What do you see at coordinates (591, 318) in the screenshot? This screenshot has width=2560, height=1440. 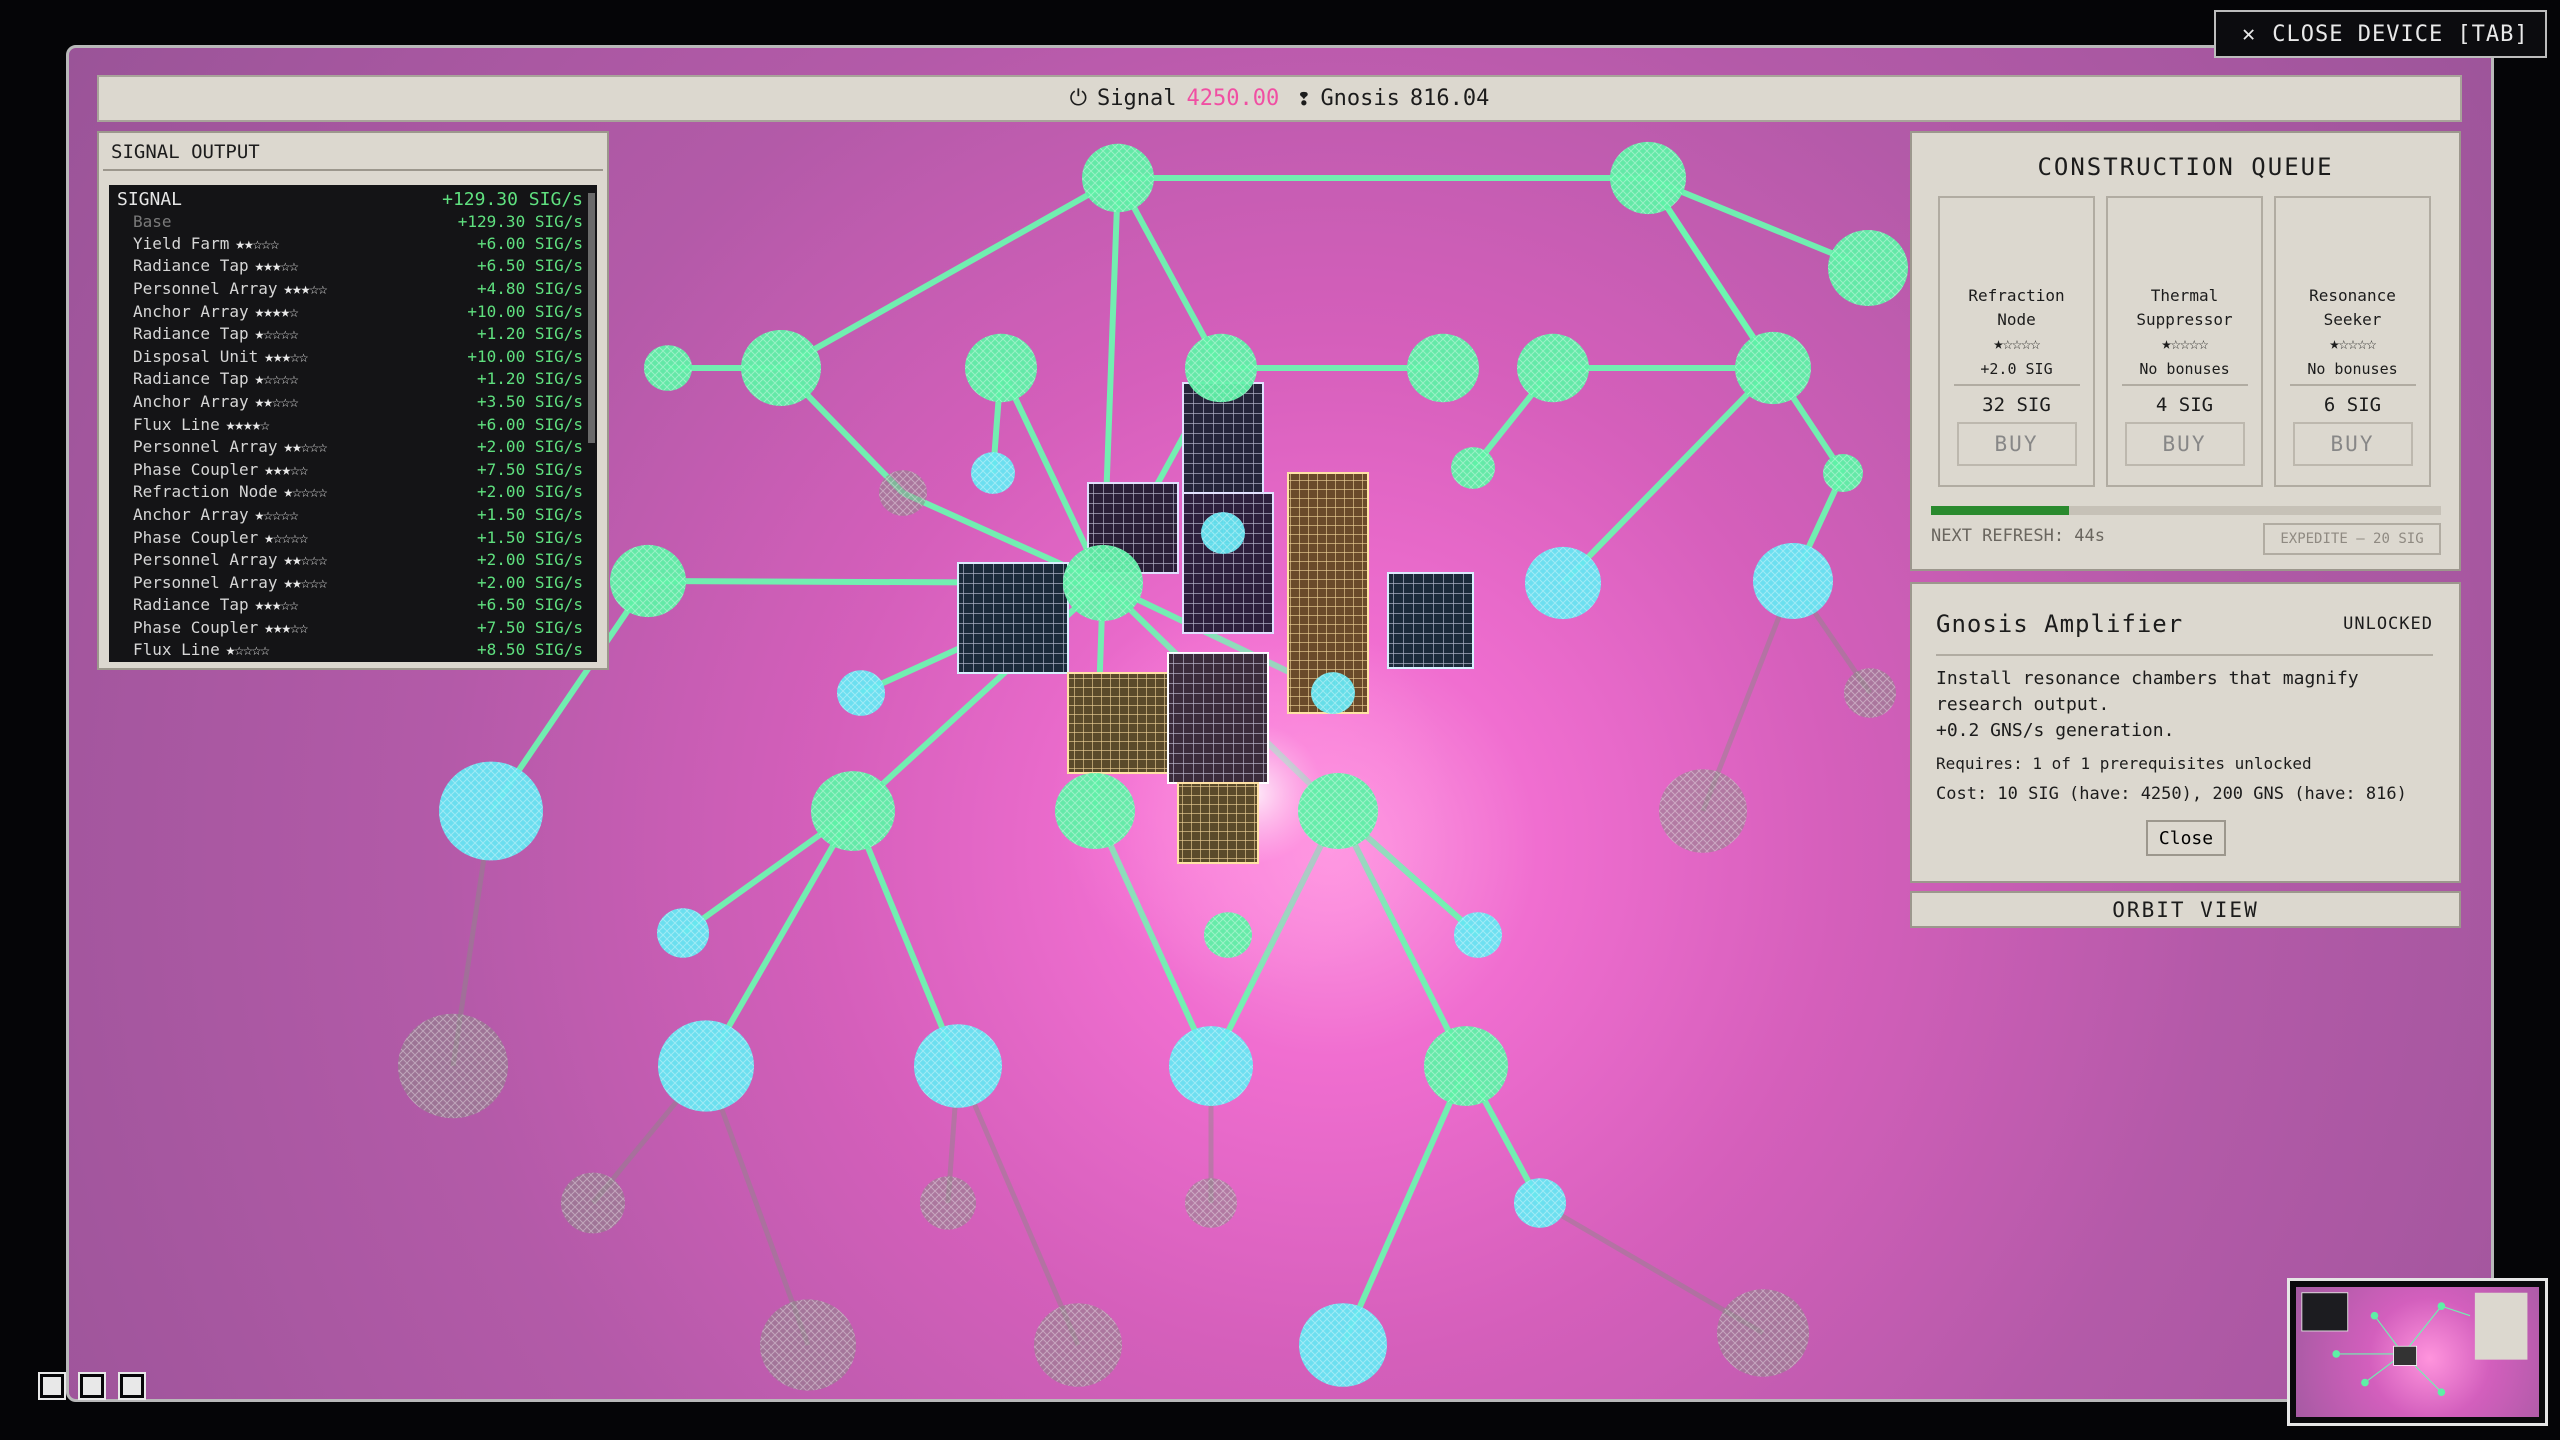 I see `signal-list-scrollbar` at bounding box center [591, 318].